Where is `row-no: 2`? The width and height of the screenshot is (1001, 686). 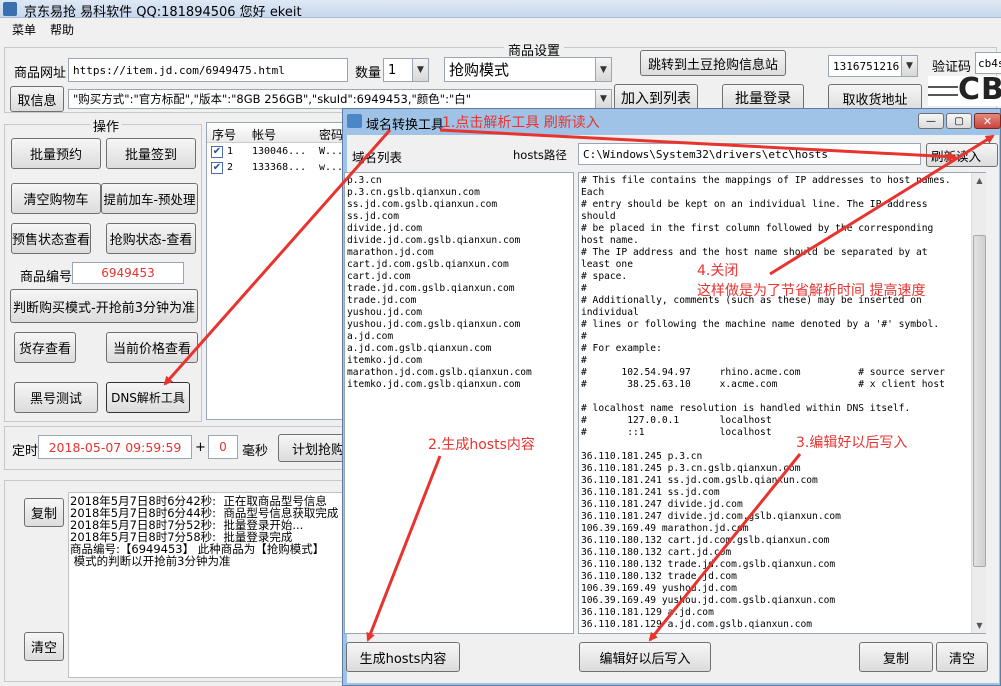
row-no: 2 is located at coordinates (230, 167).